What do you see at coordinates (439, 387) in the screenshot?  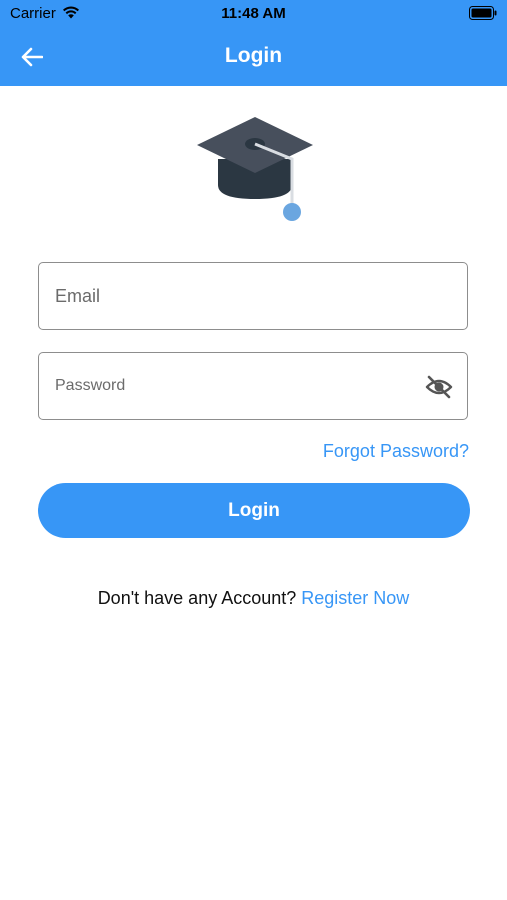 I see `eye-off-icon` at bounding box center [439, 387].